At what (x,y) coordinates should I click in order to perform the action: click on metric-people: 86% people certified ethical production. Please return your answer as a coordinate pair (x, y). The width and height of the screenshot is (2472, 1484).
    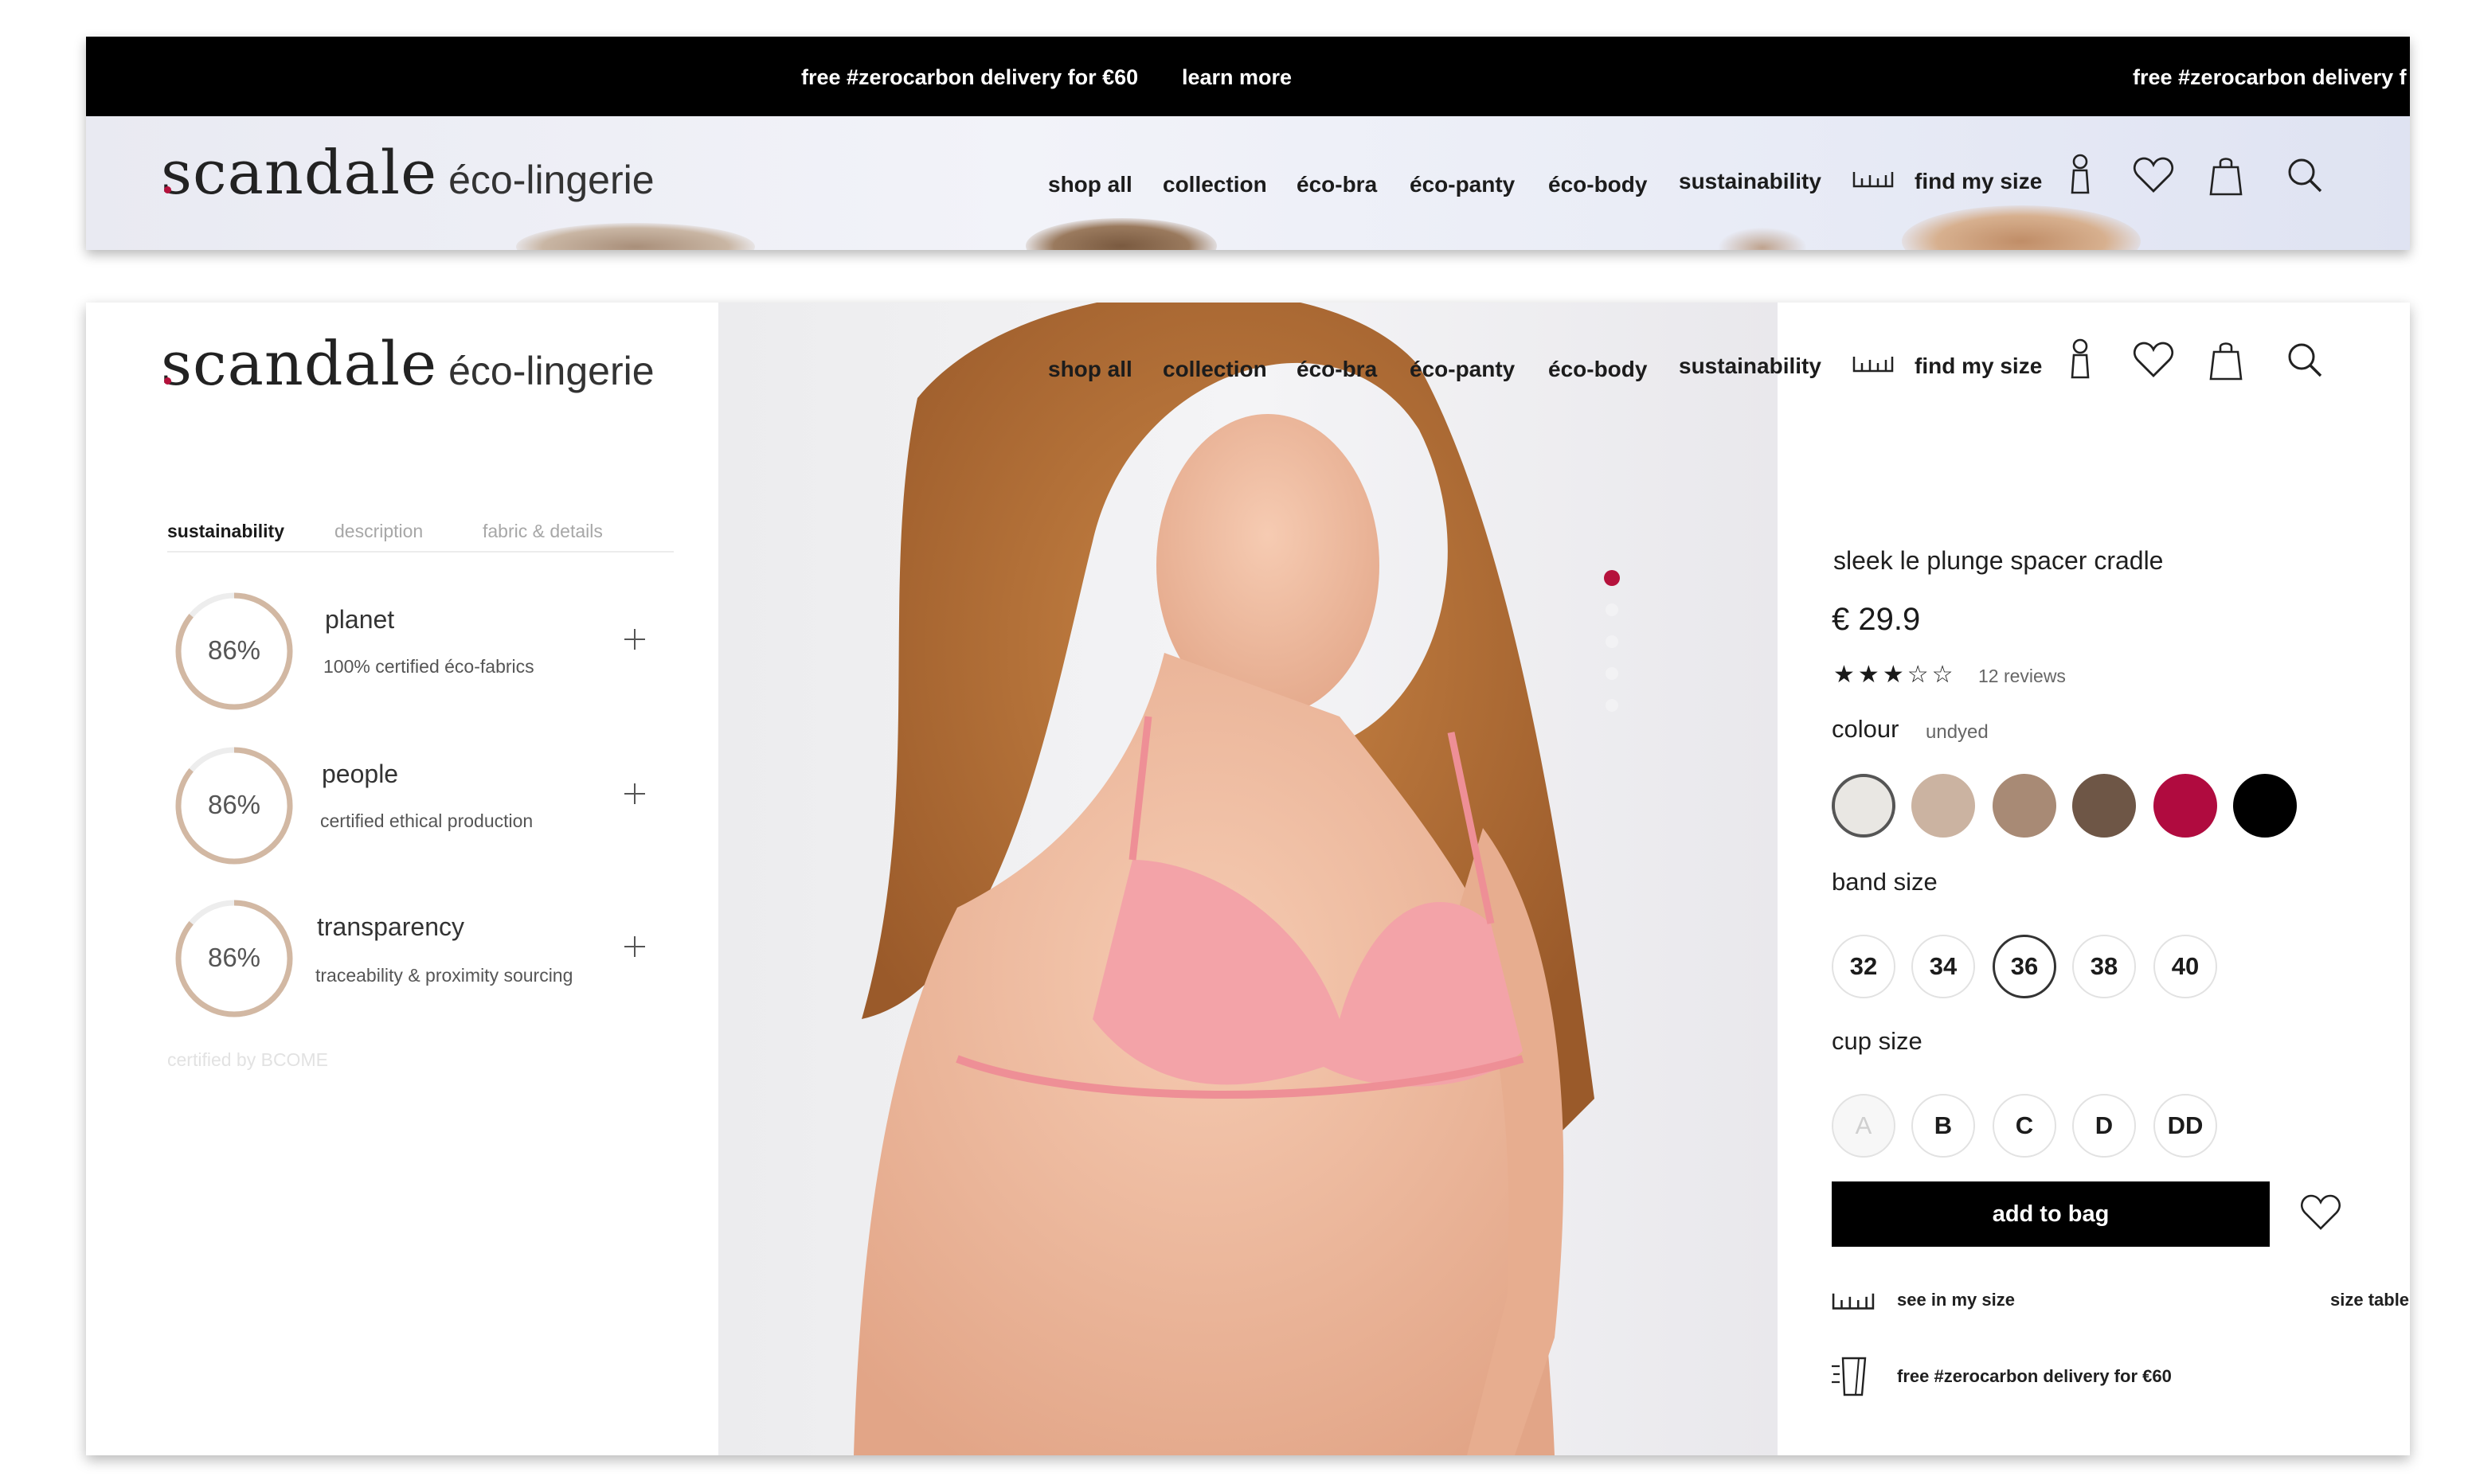
    Looking at the image, I should click on (423, 809).